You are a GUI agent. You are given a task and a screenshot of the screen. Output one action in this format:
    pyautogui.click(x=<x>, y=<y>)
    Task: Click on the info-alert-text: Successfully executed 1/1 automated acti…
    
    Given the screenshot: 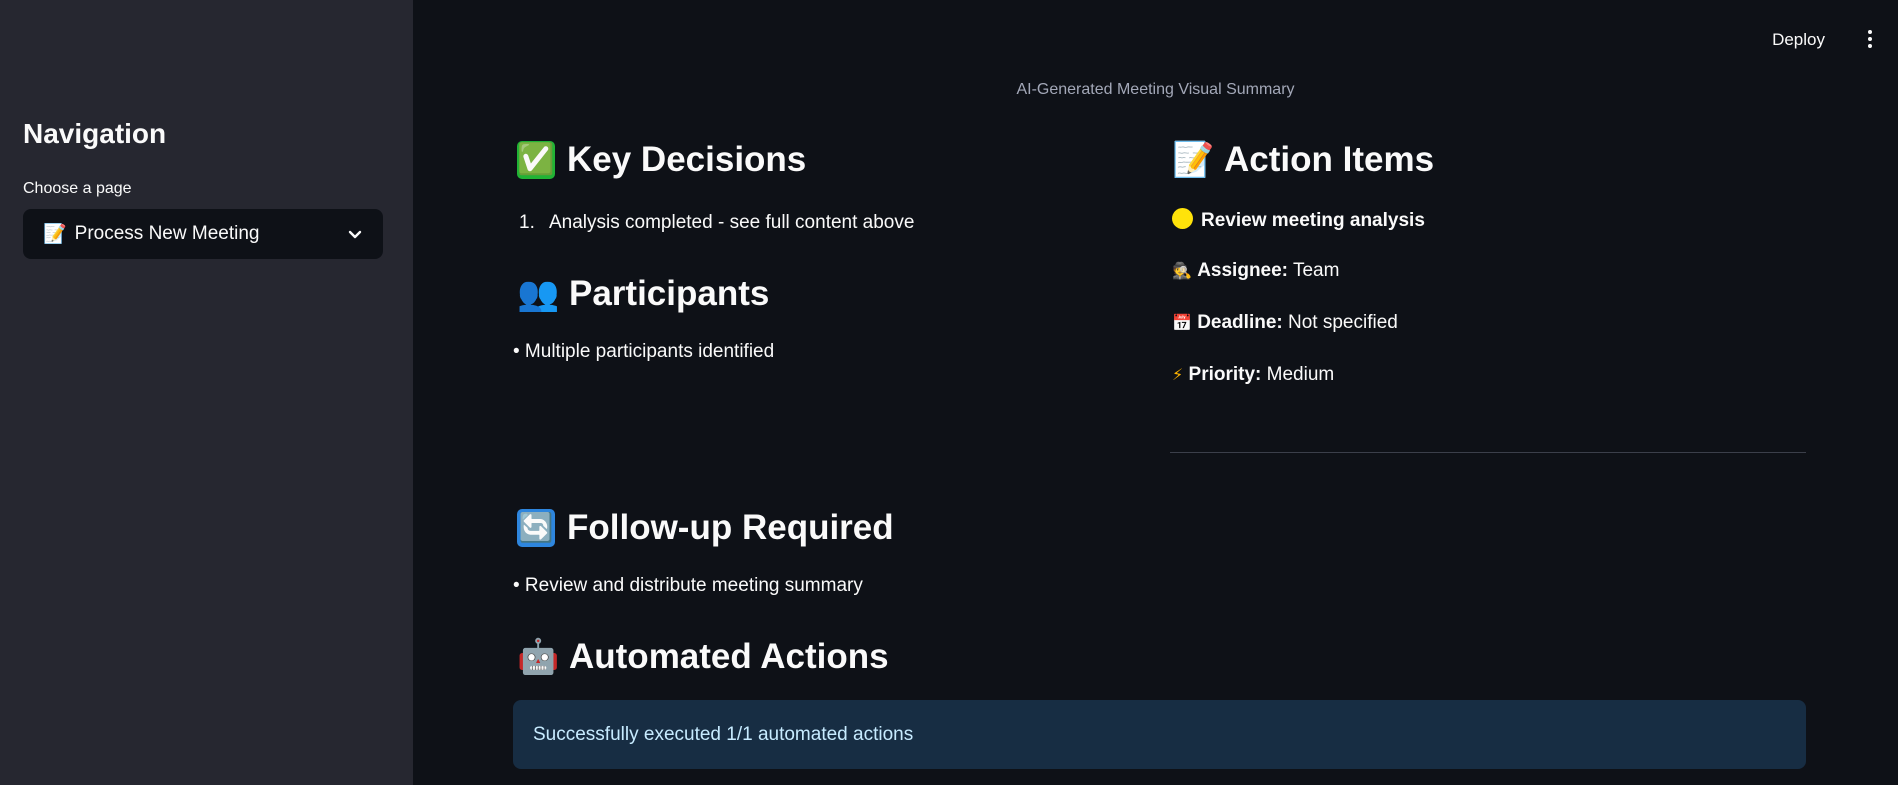 What is the action you would take?
    pyautogui.click(x=723, y=734)
    